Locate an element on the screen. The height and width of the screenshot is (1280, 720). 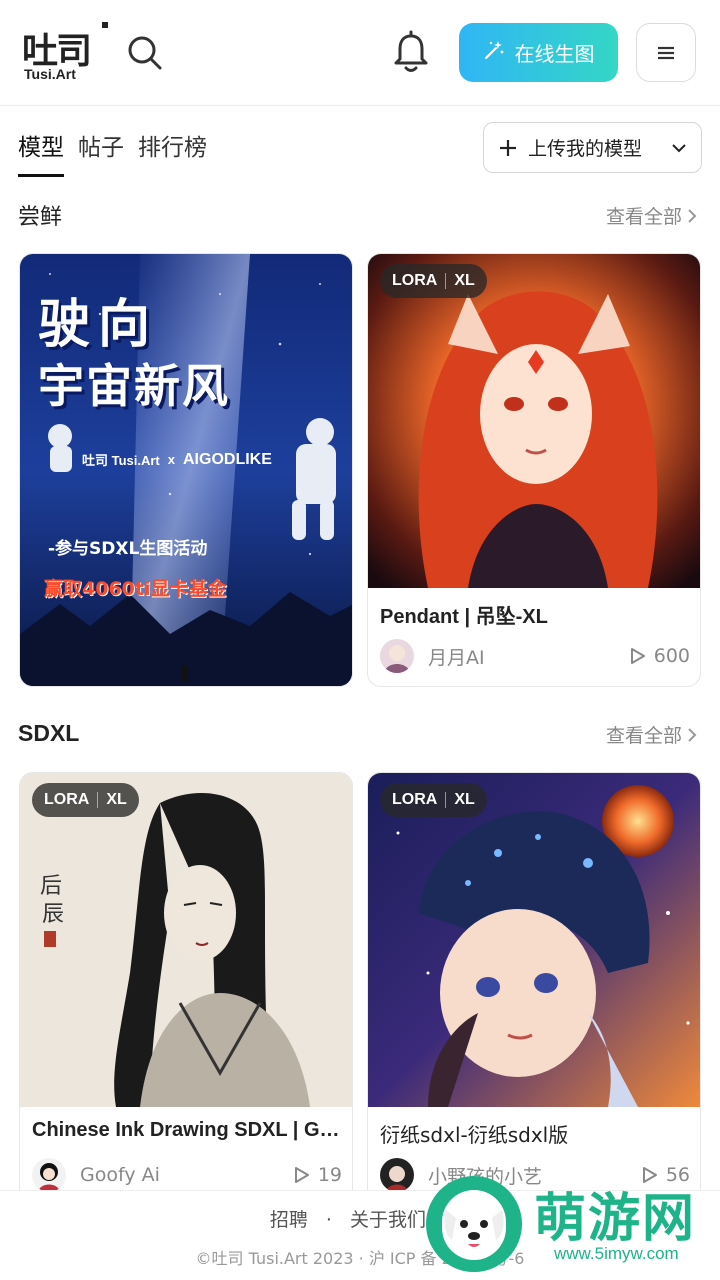
top-header: 吐司 Tusi.Art 在线生图 is located at coordinates (360, 53).